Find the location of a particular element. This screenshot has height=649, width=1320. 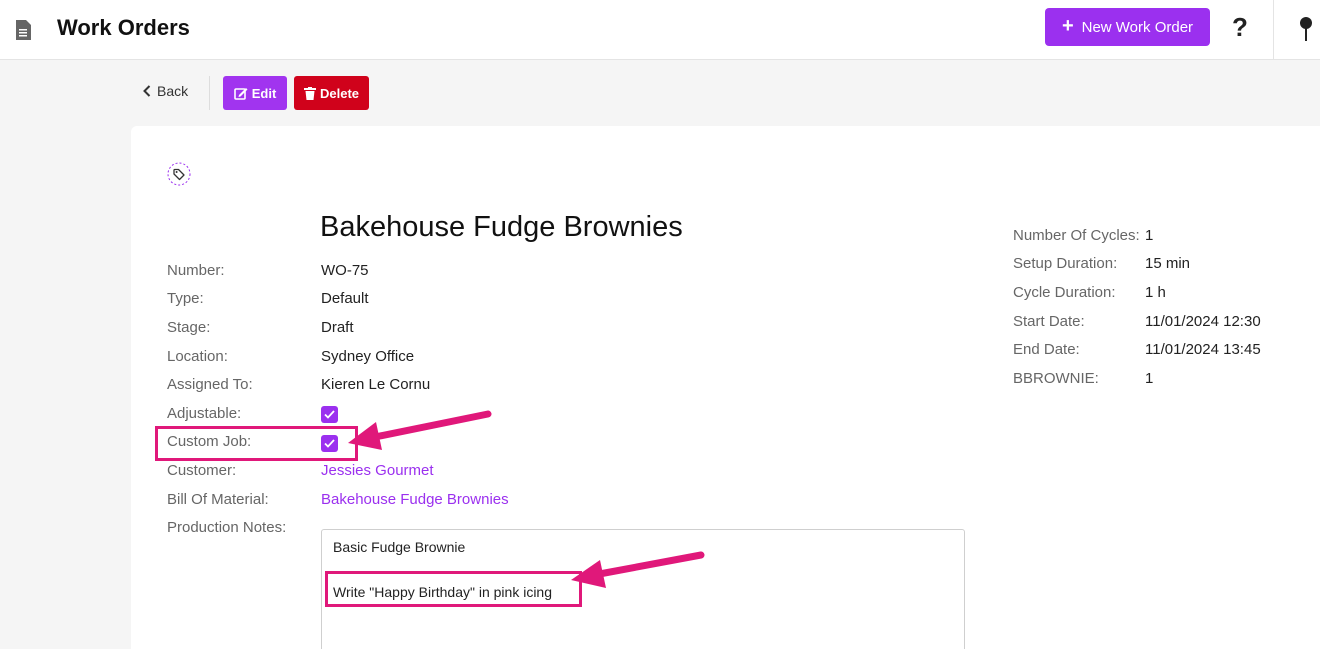

production-note-line: Basic Fudge Brownie is located at coordinates (399, 547).